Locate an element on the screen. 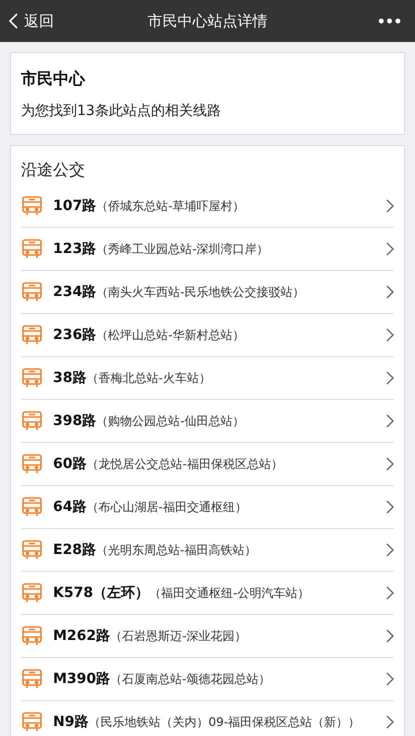 Image resolution: width=415 pixels, height=736 pixels. route-item: M390路（石厦南总站-颂德花园总站） is located at coordinates (207, 679).